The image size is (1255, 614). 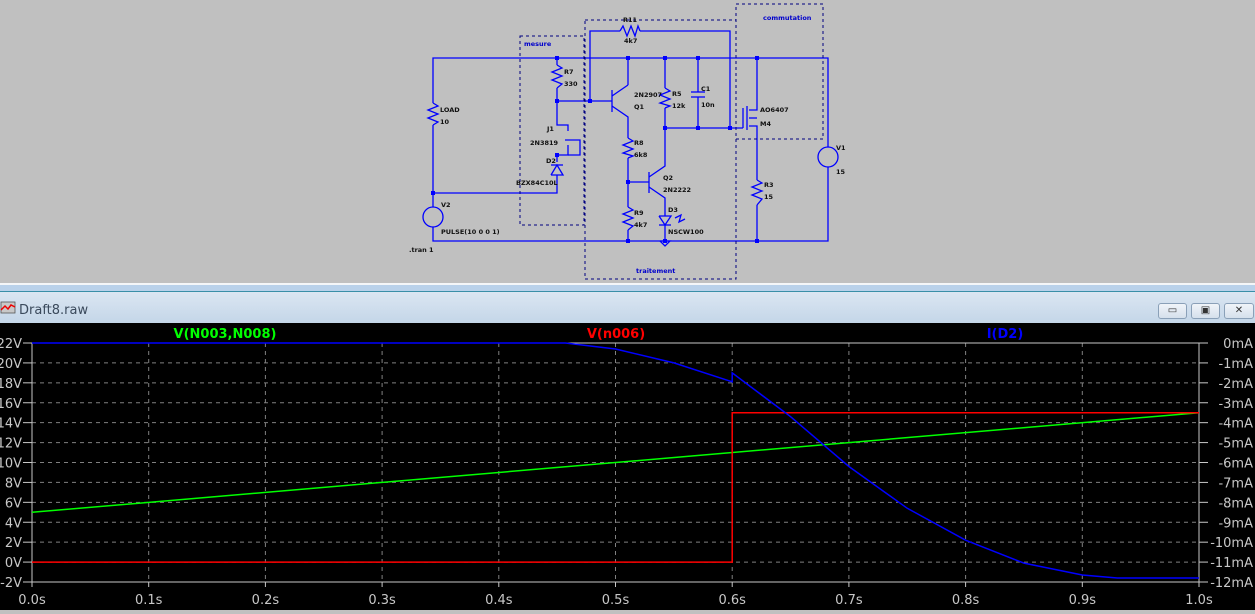 I want to click on plot-window-title: Draft8.raw, so click(x=54, y=310).